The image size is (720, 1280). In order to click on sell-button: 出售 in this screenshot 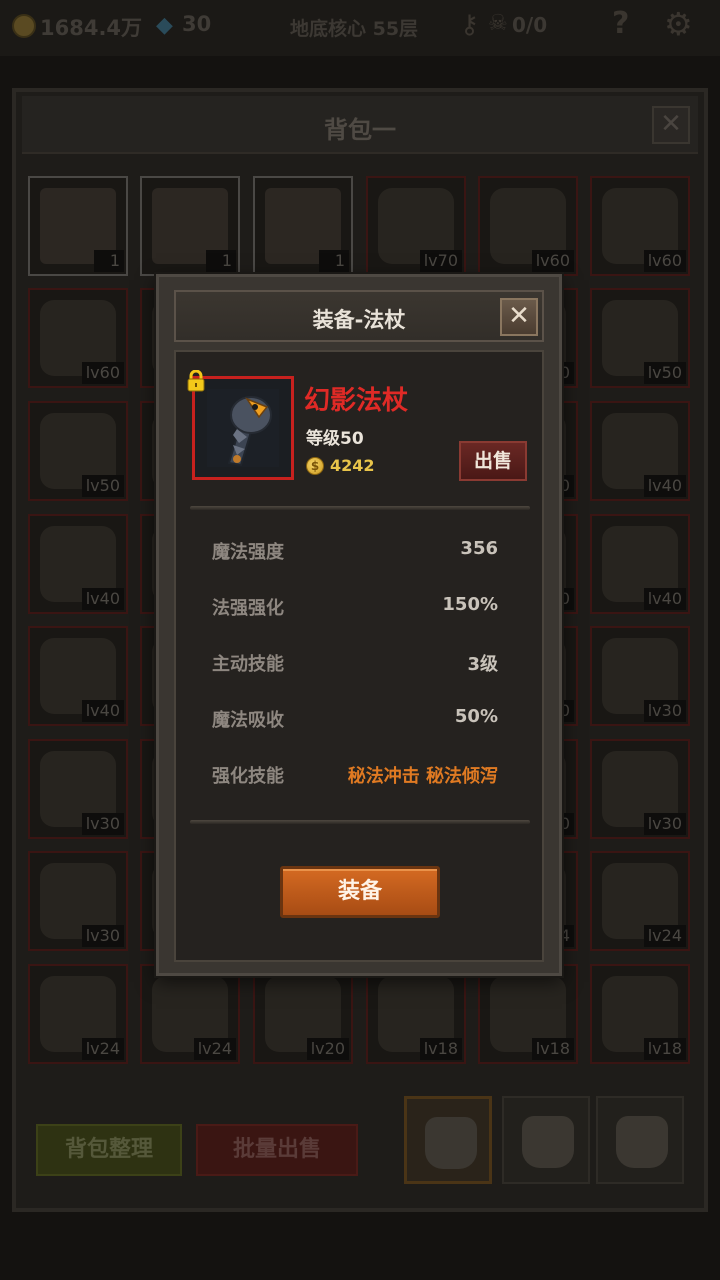, I will do `click(493, 461)`.